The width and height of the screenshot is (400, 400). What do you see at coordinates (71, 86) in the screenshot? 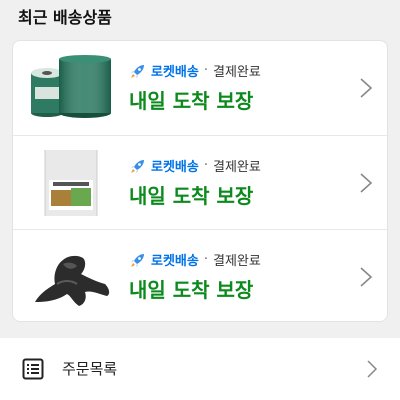
I see `green-thread-spools-image` at bounding box center [71, 86].